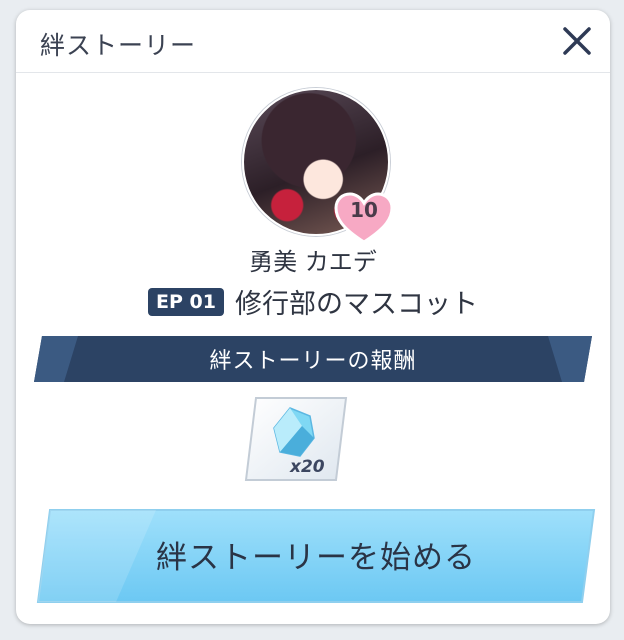 This screenshot has width=624, height=640. What do you see at coordinates (364, 210) in the screenshot?
I see `bond-level: 10` at bounding box center [364, 210].